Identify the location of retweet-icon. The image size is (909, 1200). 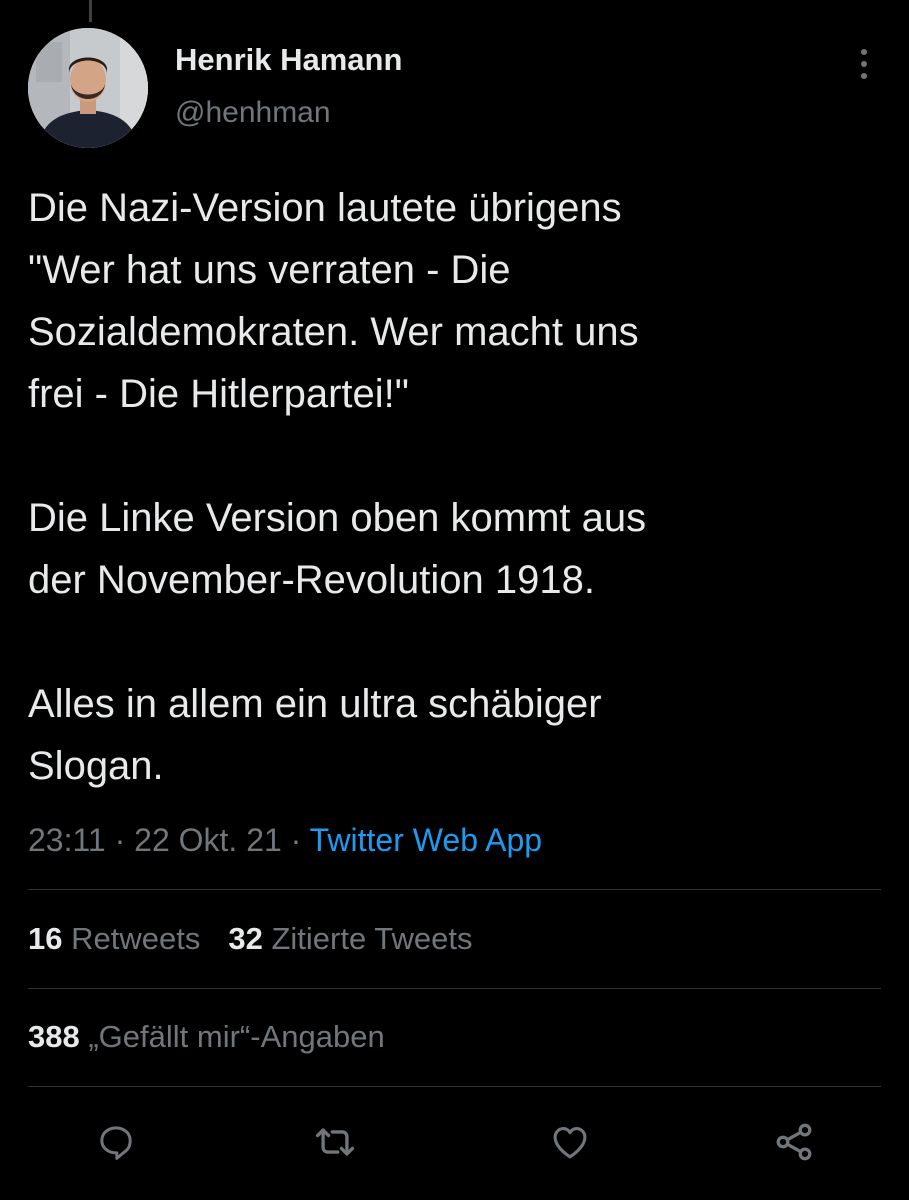
(335, 1142).